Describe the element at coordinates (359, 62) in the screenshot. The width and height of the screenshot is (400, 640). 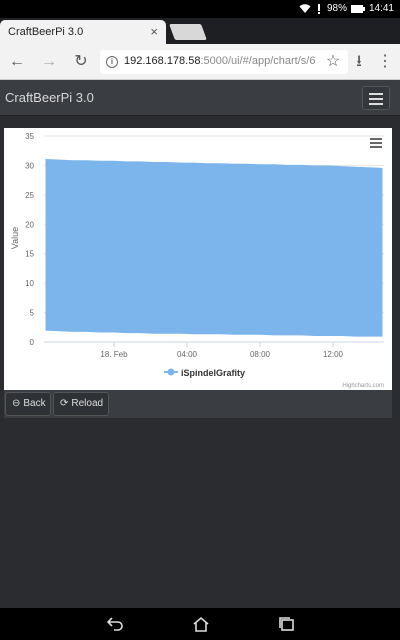
I see `download-icon: ⭳` at that location.